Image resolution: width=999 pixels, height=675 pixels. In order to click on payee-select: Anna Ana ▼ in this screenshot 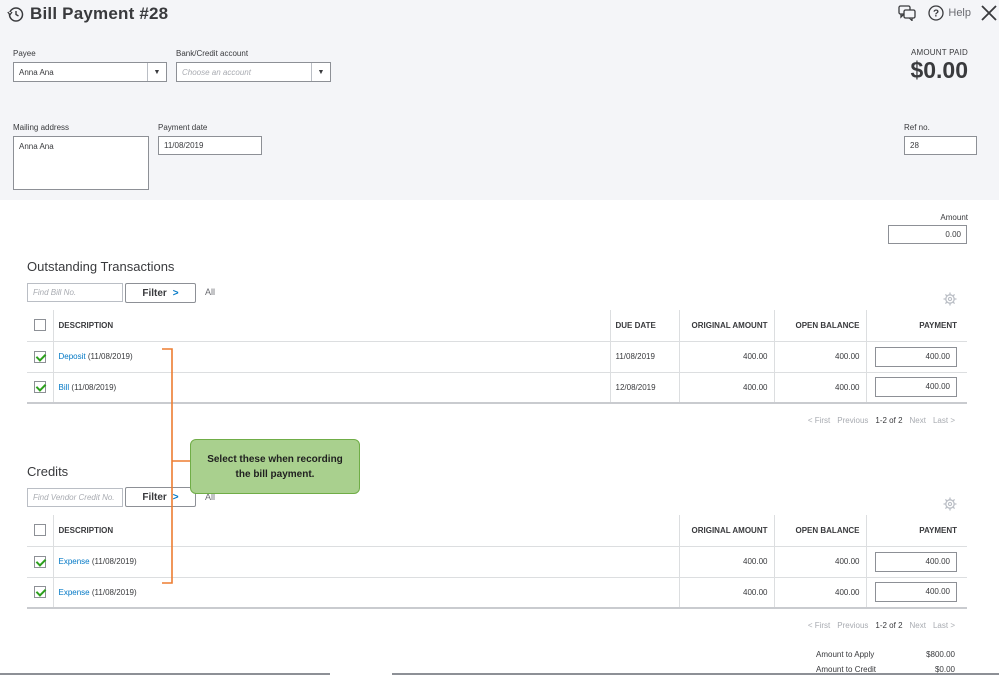, I will do `click(90, 72)`.